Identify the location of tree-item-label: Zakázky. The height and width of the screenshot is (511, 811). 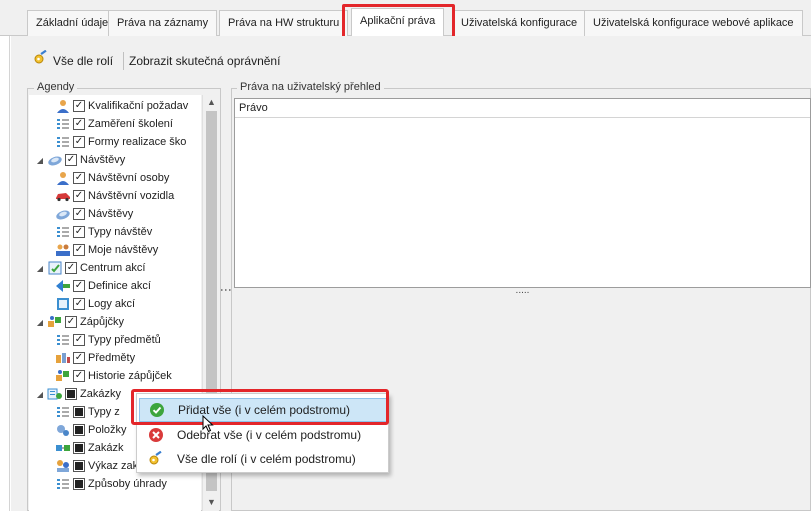
(100, 394).